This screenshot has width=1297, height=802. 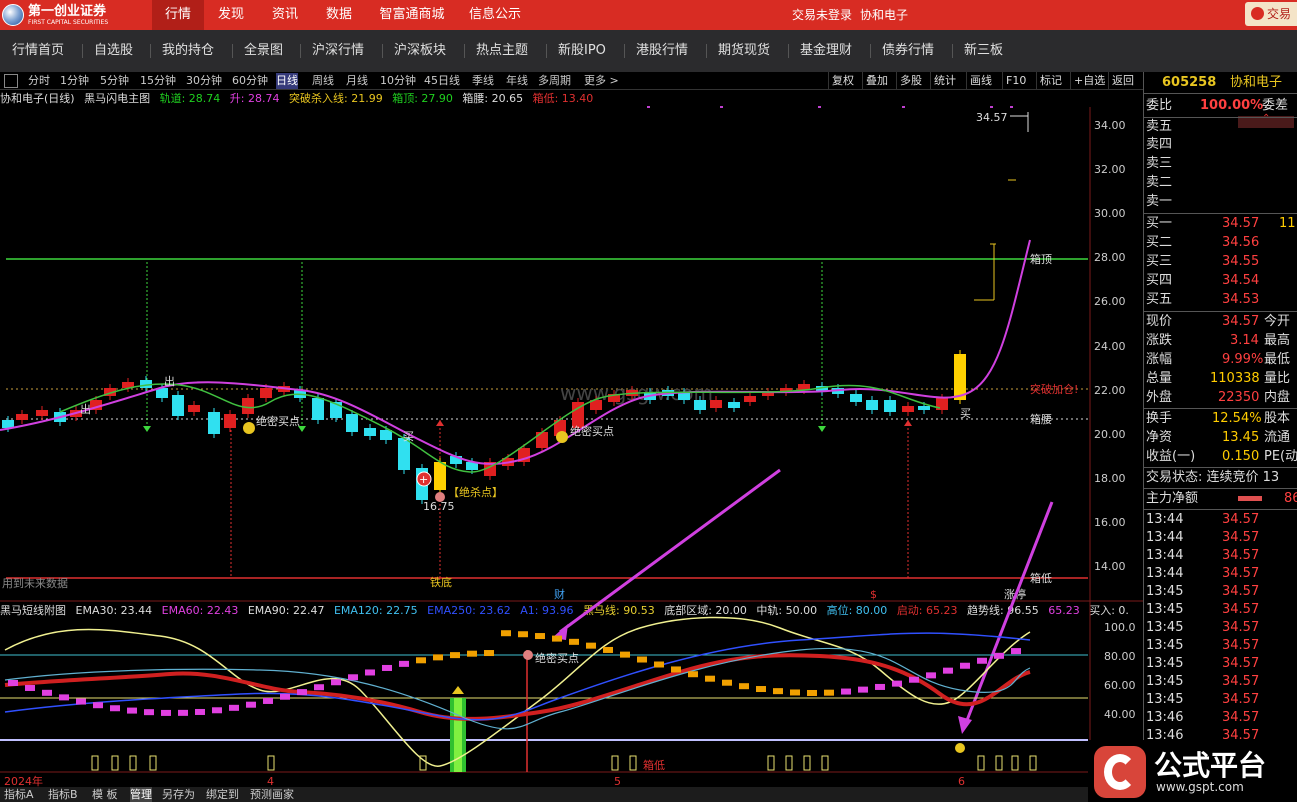 What do you see at coordinates (1220, 718) in the screenshot?
I see `tick-row: 13:46 34.57` at bounding box center [1220, 718].